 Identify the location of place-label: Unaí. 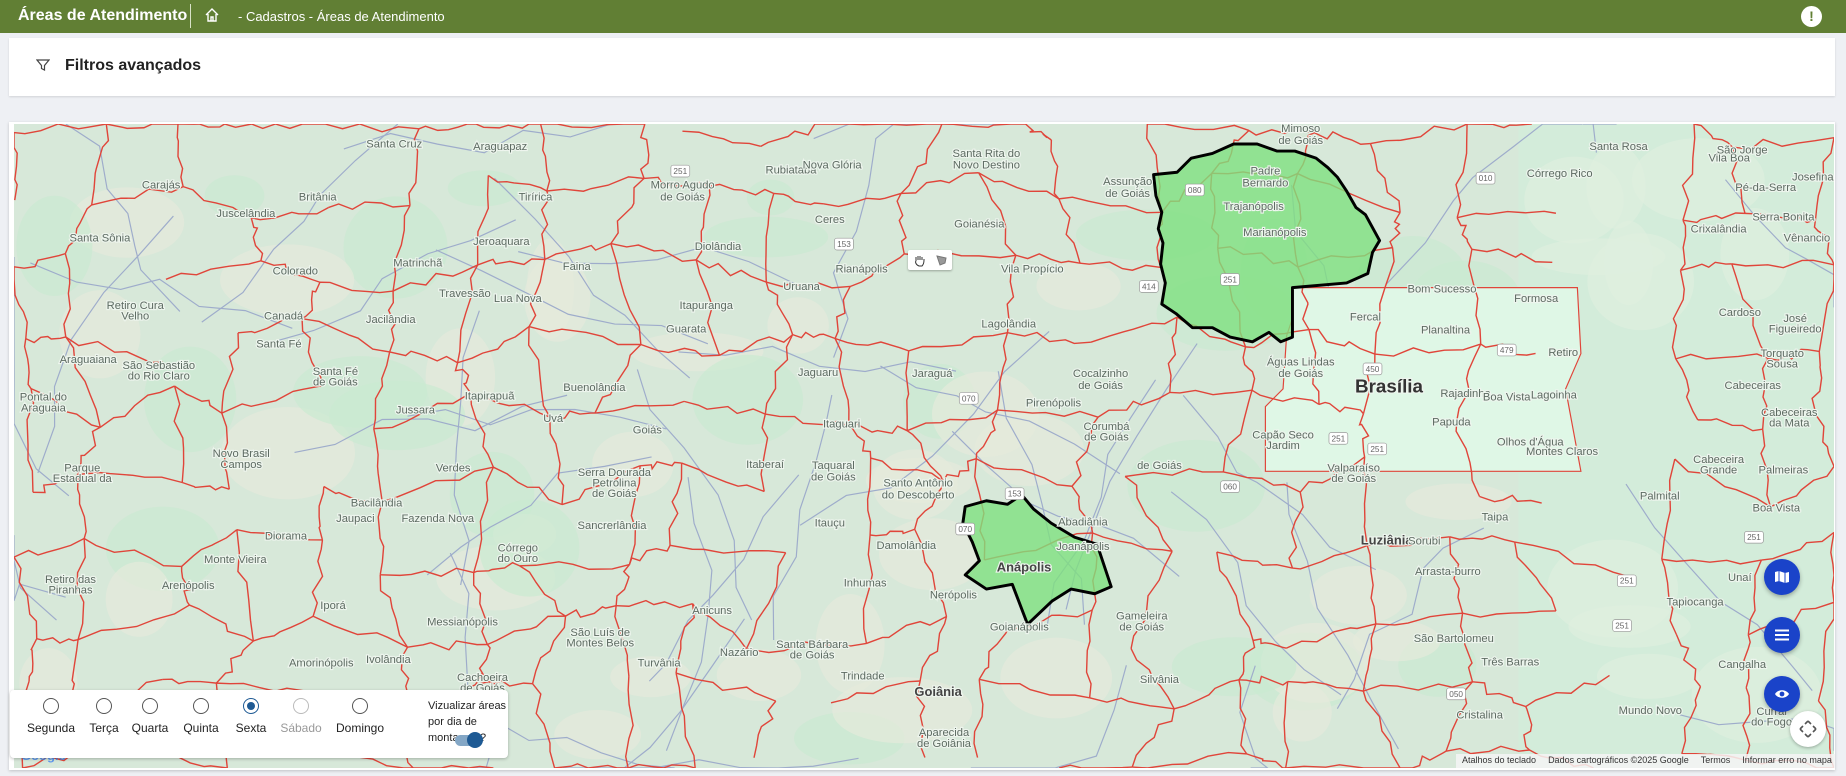
(1740, 578).